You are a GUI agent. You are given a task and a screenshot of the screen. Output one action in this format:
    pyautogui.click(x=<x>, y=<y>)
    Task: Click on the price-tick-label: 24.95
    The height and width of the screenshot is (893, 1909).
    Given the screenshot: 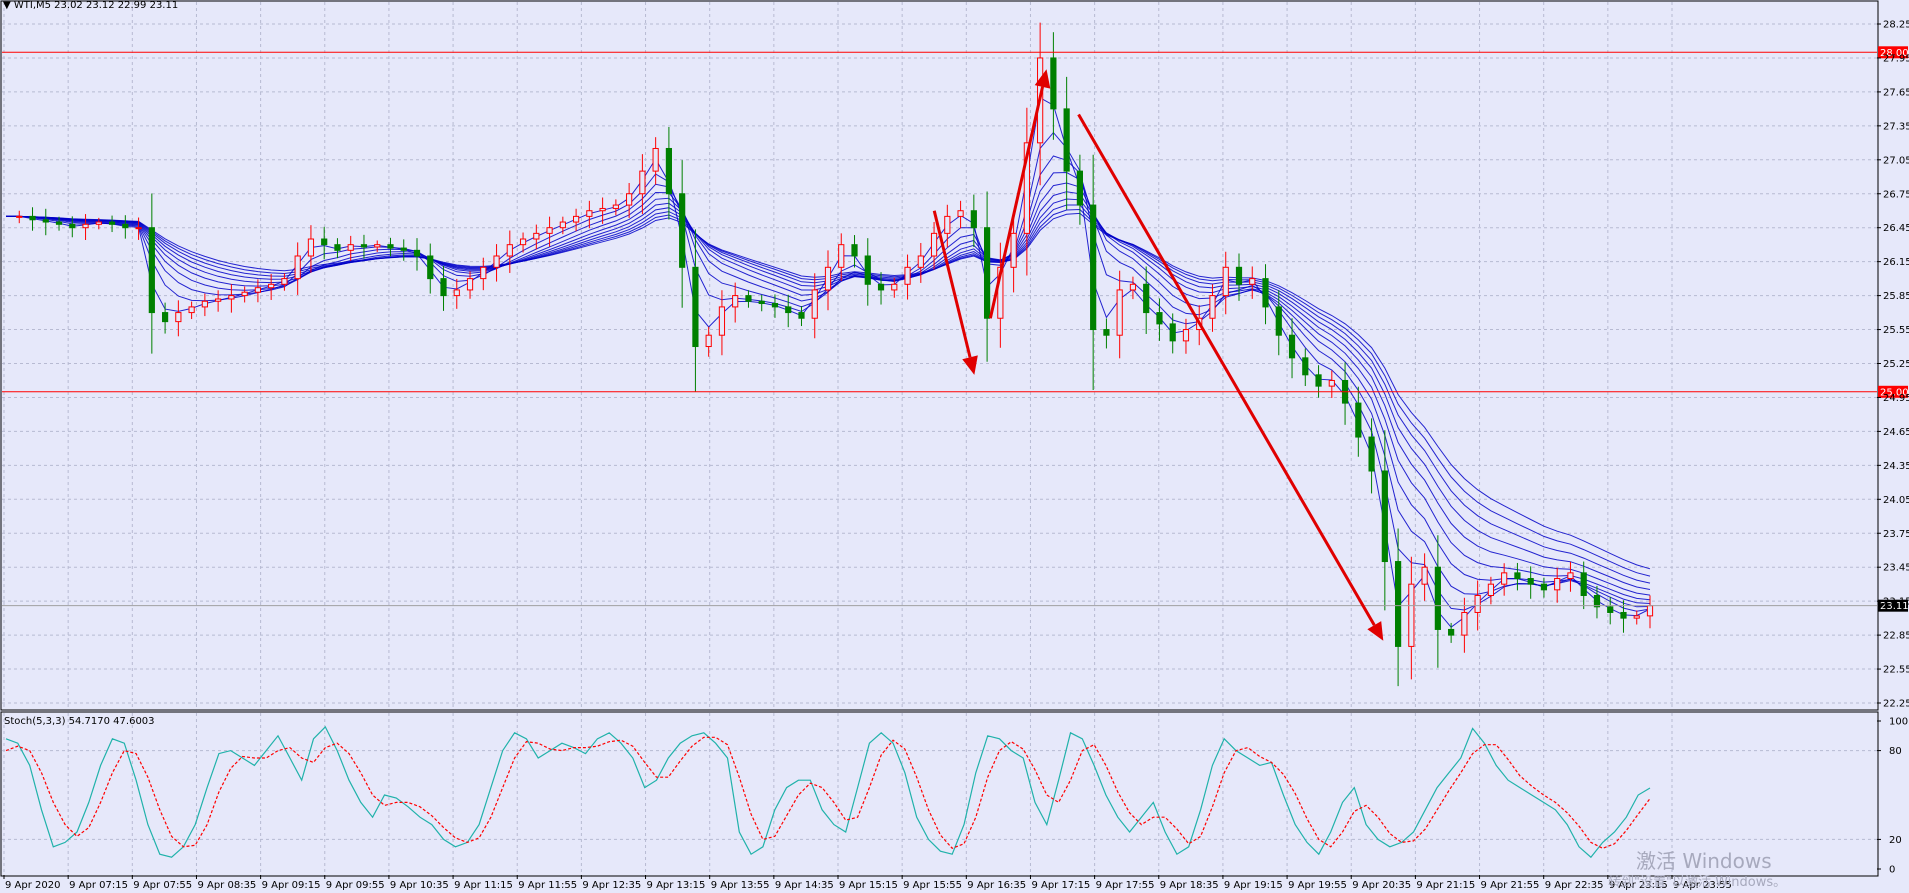 What is the action you would take?
    pyautogui.click(x=1896, y=398)
    